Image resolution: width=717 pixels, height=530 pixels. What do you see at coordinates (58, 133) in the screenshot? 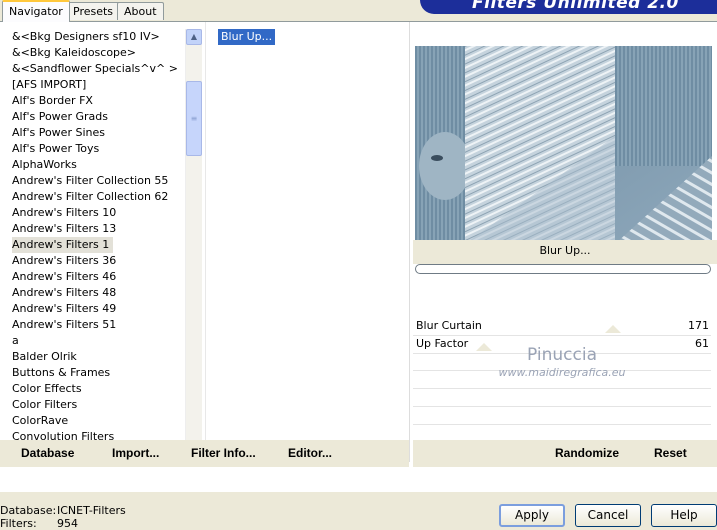
I see `category-item: Alf's Power Sines` at bounding box center [58, 133].